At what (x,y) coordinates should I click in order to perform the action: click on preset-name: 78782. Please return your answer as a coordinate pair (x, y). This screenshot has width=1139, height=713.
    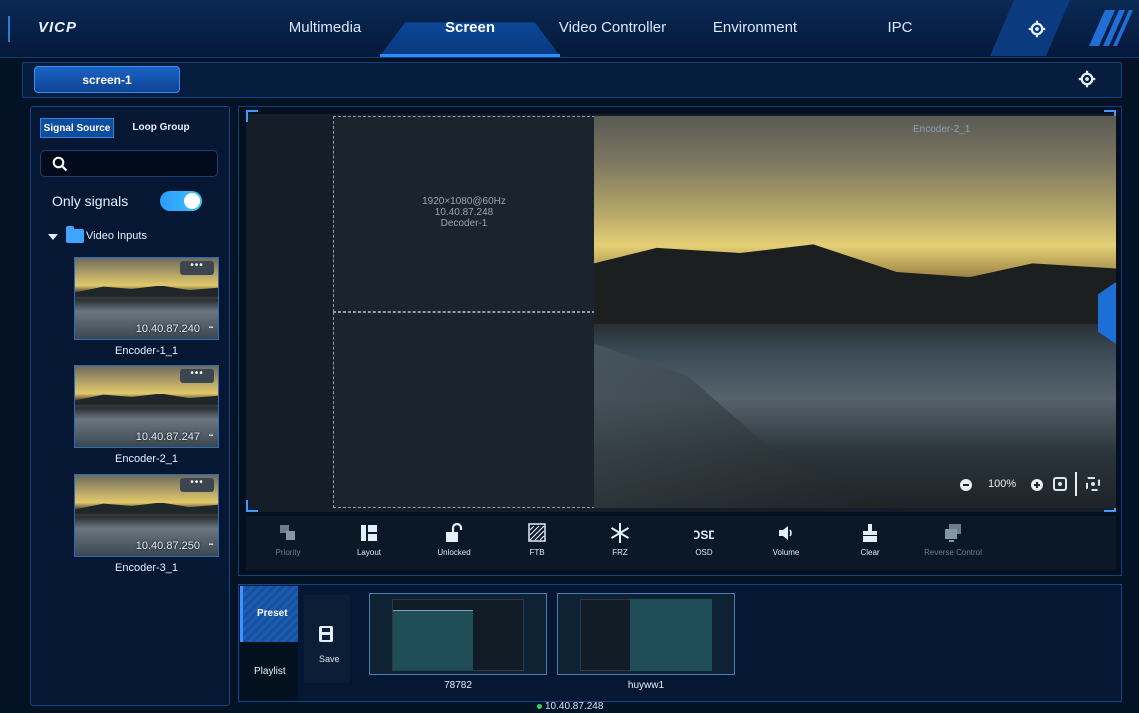
    Looking at the image, I should click on (458, 685).